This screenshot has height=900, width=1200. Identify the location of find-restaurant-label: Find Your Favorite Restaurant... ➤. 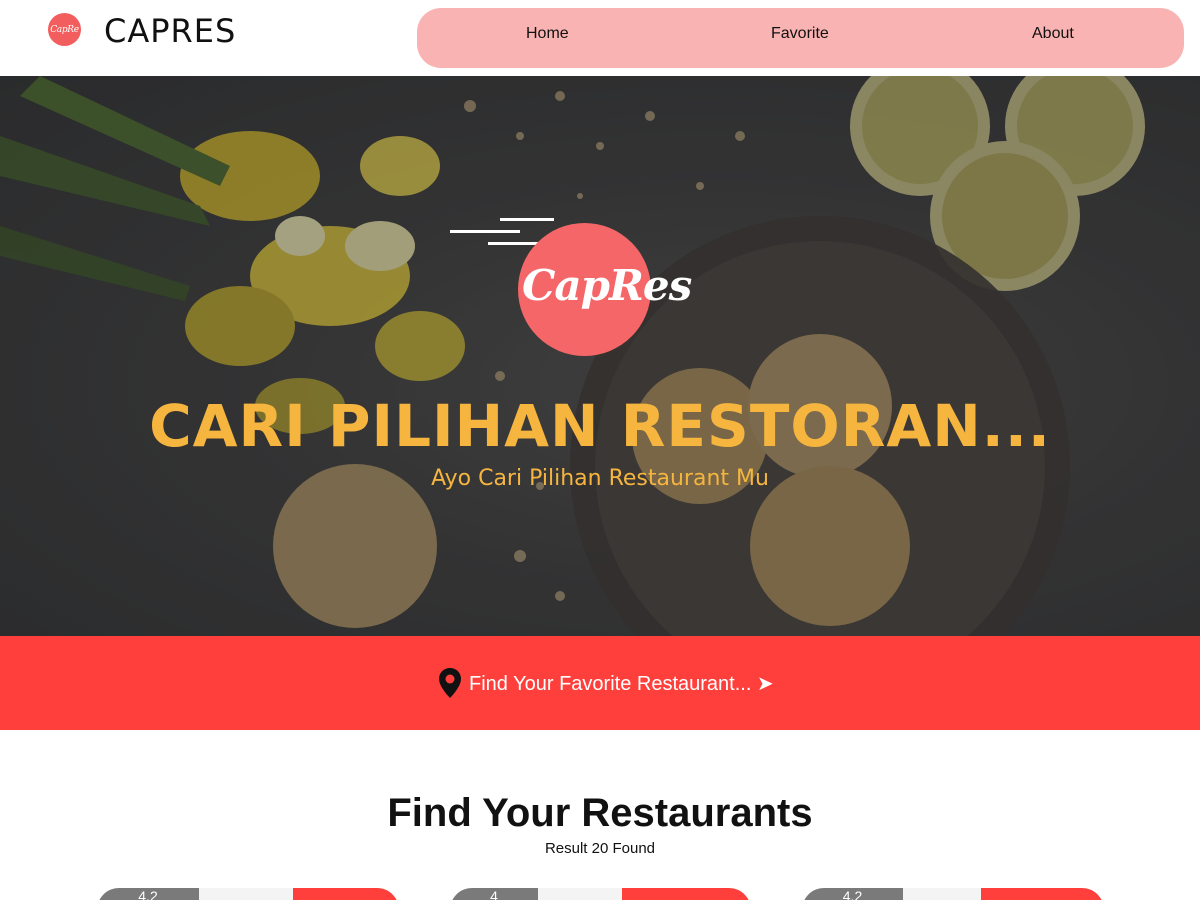
(621, 683).